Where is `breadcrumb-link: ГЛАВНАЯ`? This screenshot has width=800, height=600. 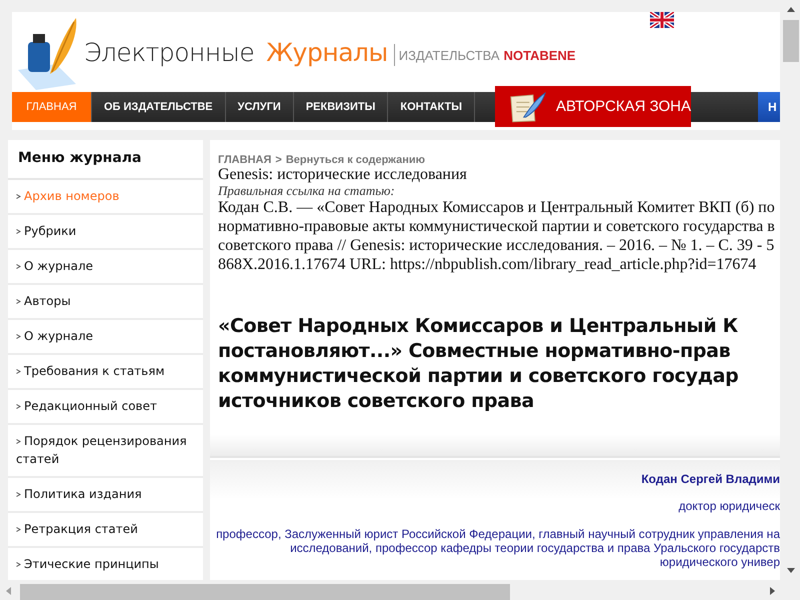 breadcrumb-link: ГЛАВНАЯ is located at coordinates (245, 160).